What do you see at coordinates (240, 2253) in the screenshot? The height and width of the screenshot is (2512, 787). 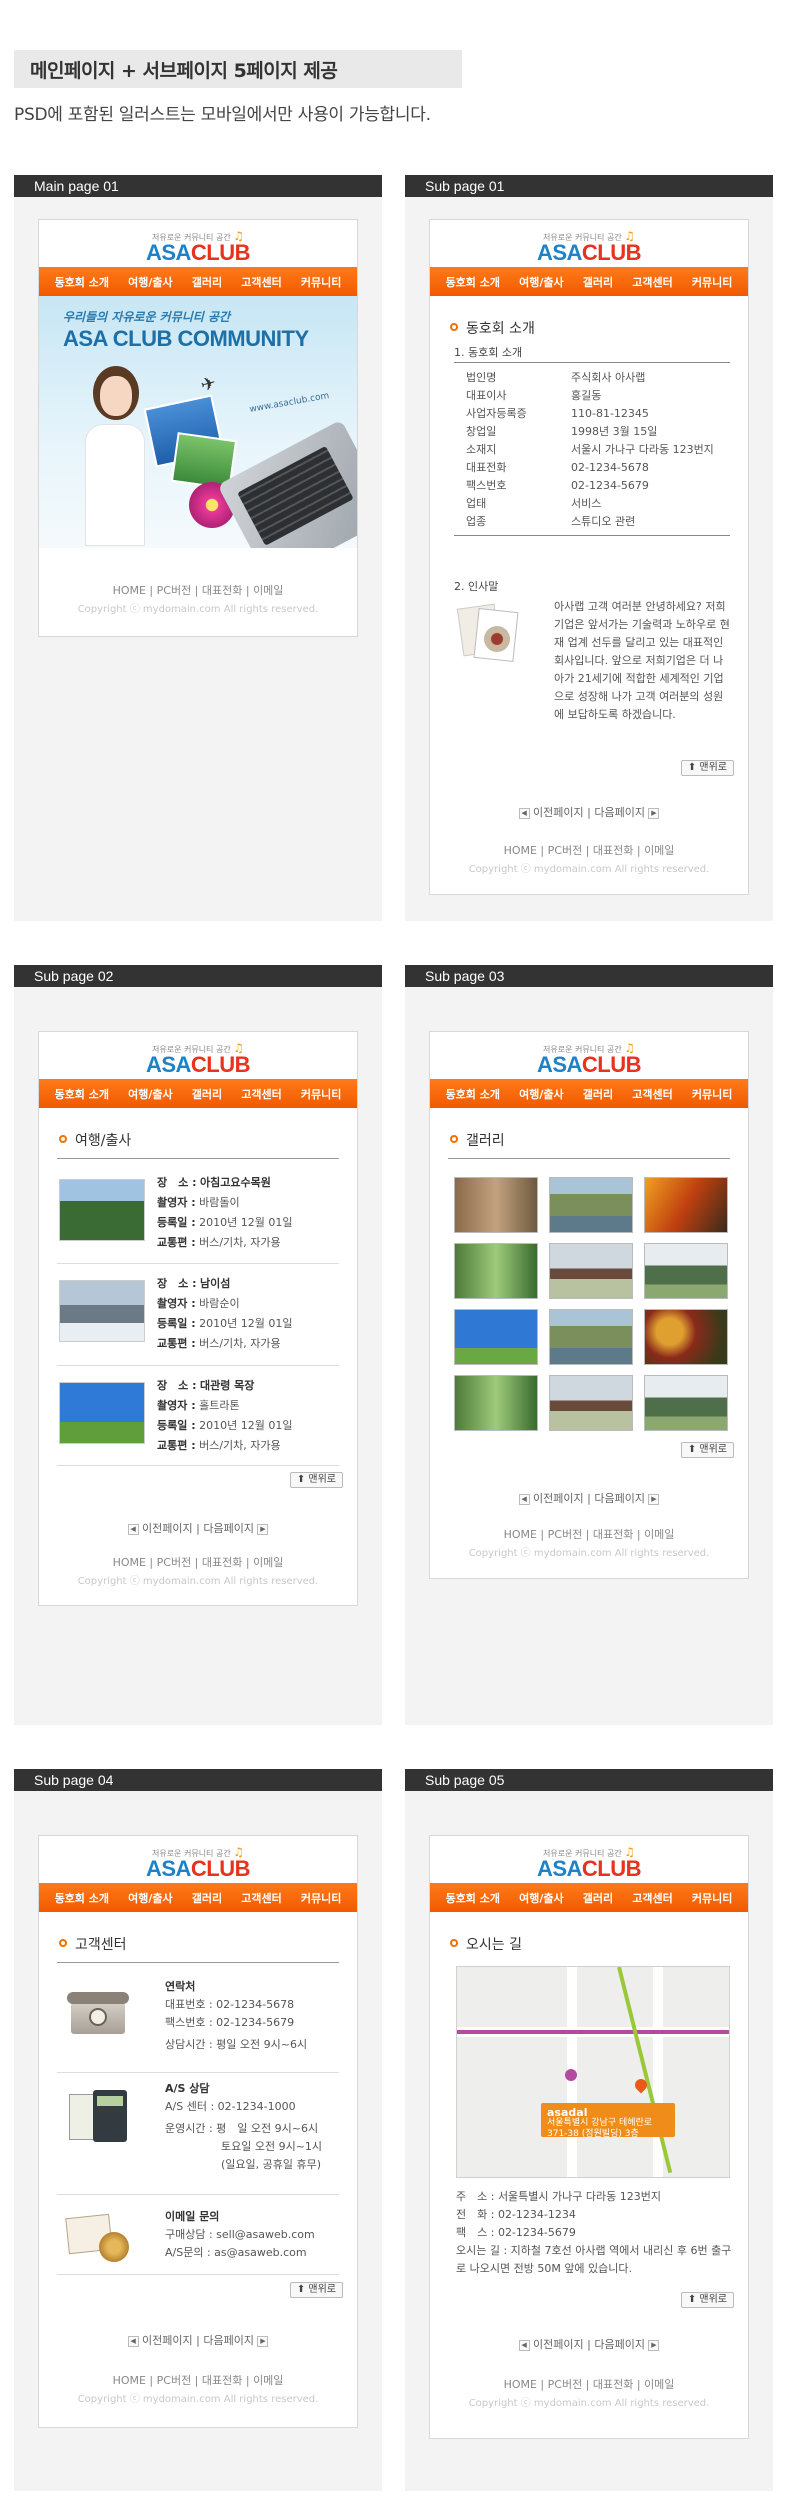 I see `as-email: A/S문의 : as@asaweb.com` at bounding box center [240, 2253].